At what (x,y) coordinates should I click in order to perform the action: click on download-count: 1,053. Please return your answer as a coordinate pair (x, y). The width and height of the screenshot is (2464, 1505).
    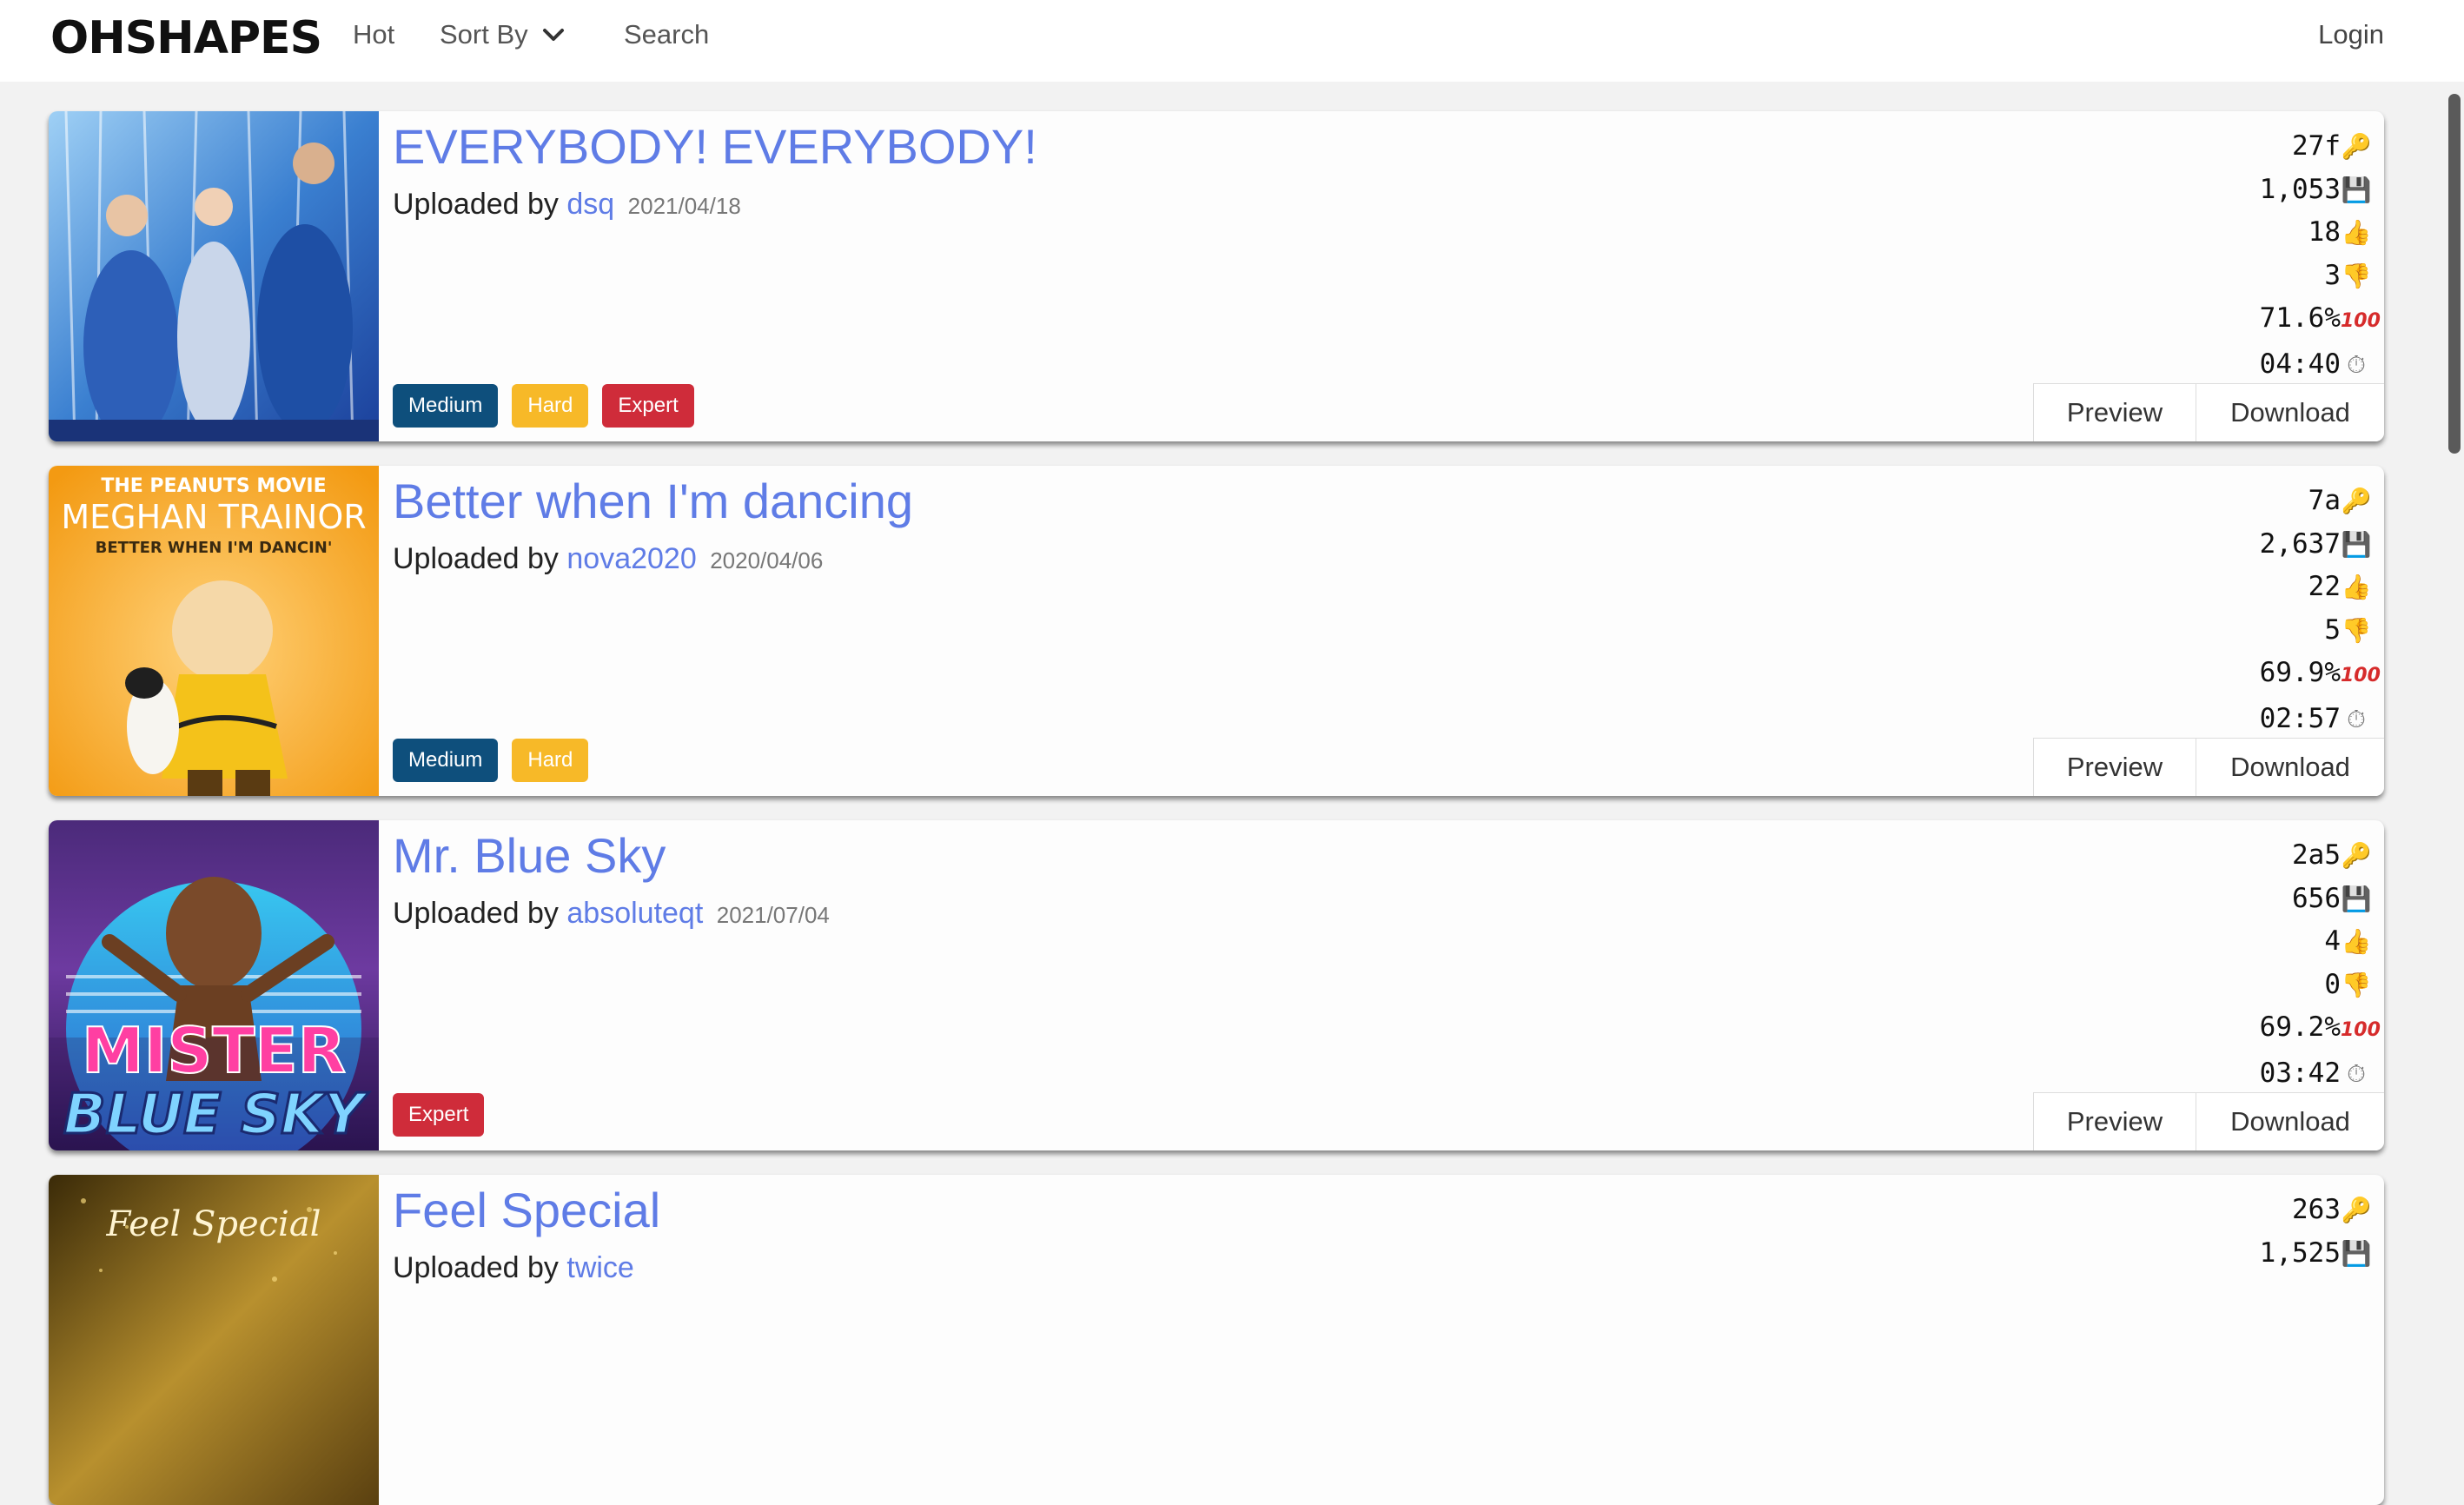
    Looking at the image, I should click on (2300, 189).